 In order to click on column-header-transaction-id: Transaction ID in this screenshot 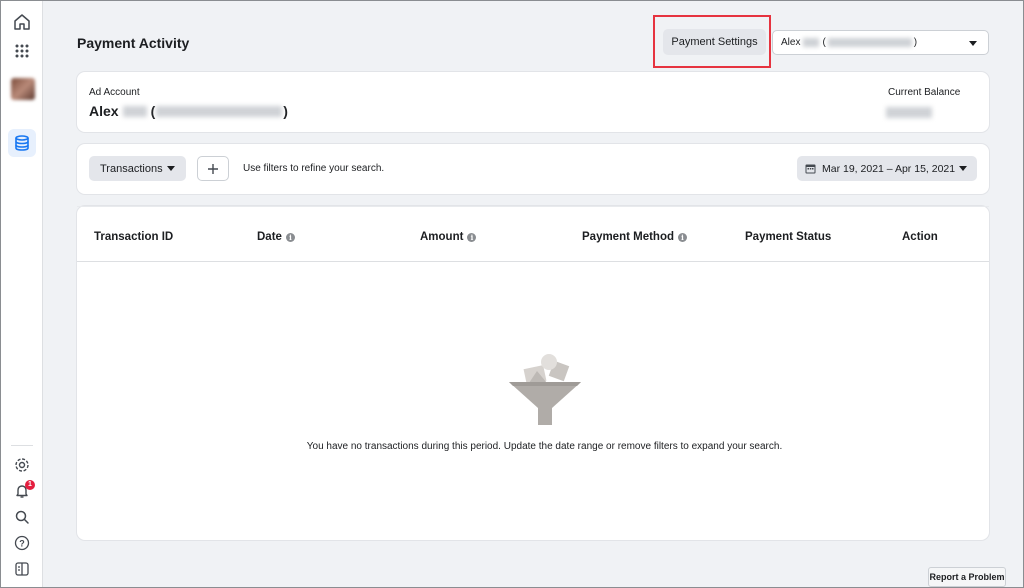, I will do `click(133, 237)`.